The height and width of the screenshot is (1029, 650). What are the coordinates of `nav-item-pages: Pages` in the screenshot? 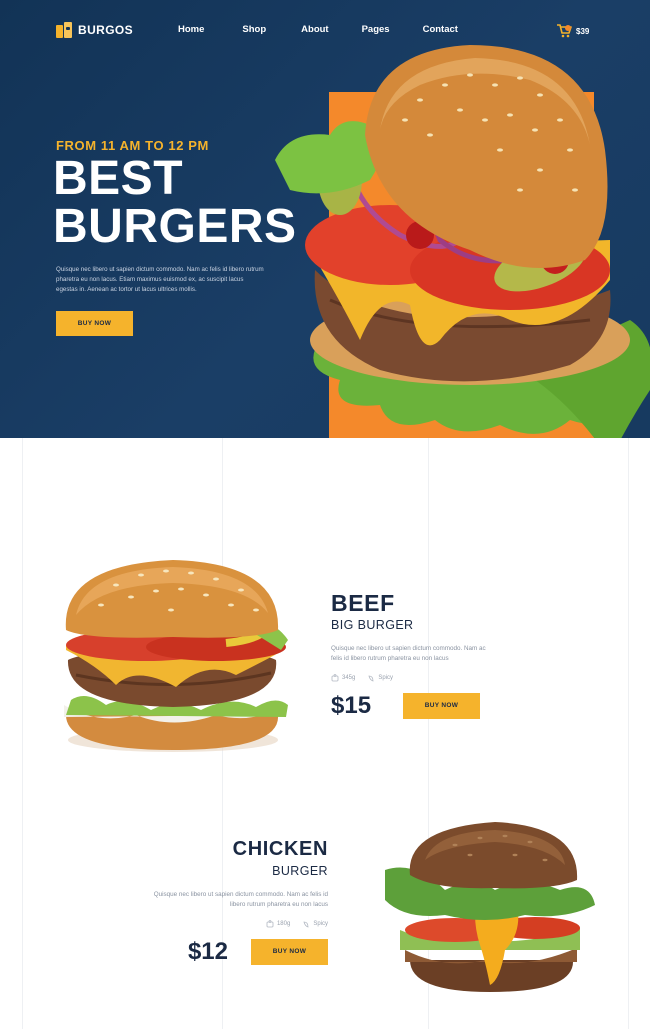 It's located at (376, 29).